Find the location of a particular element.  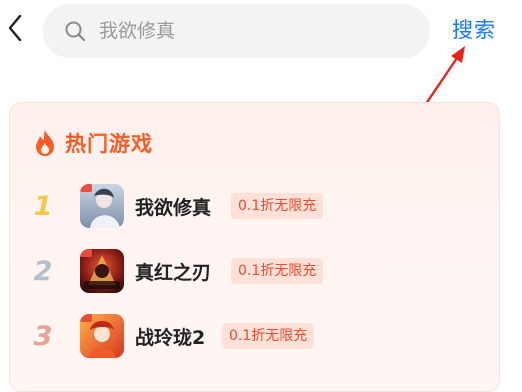

rank-number: 2 is located at coordinates (43, 271).